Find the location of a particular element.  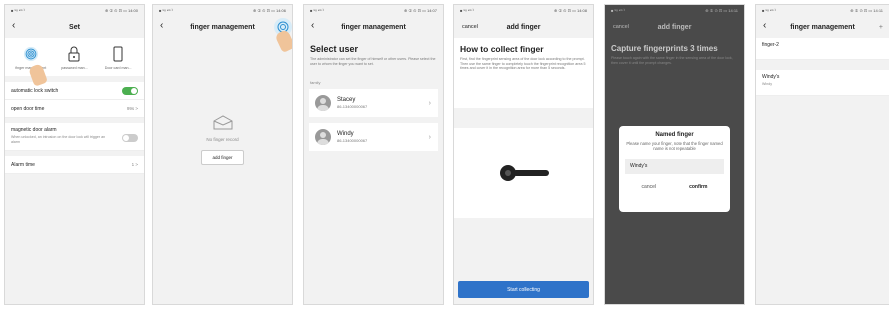

nav-bar: ‹ finger management + is located at coordinates (822, 27).